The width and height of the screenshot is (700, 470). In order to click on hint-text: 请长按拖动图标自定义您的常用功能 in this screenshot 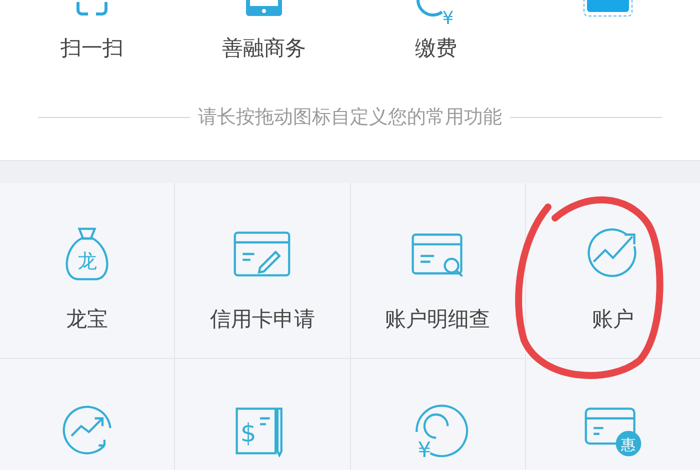, I will do `click(350, 117)`.